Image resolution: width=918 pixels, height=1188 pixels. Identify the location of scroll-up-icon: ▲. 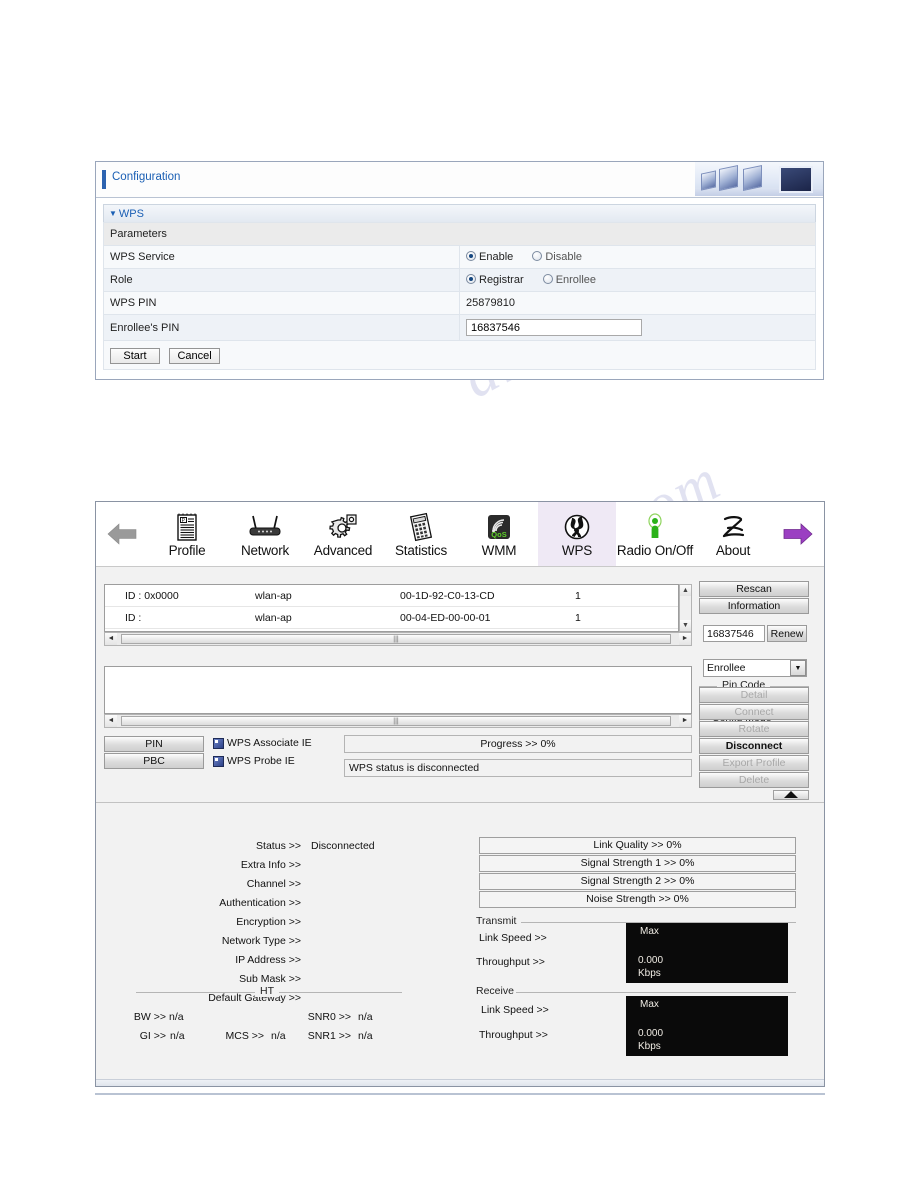
(685, 590).